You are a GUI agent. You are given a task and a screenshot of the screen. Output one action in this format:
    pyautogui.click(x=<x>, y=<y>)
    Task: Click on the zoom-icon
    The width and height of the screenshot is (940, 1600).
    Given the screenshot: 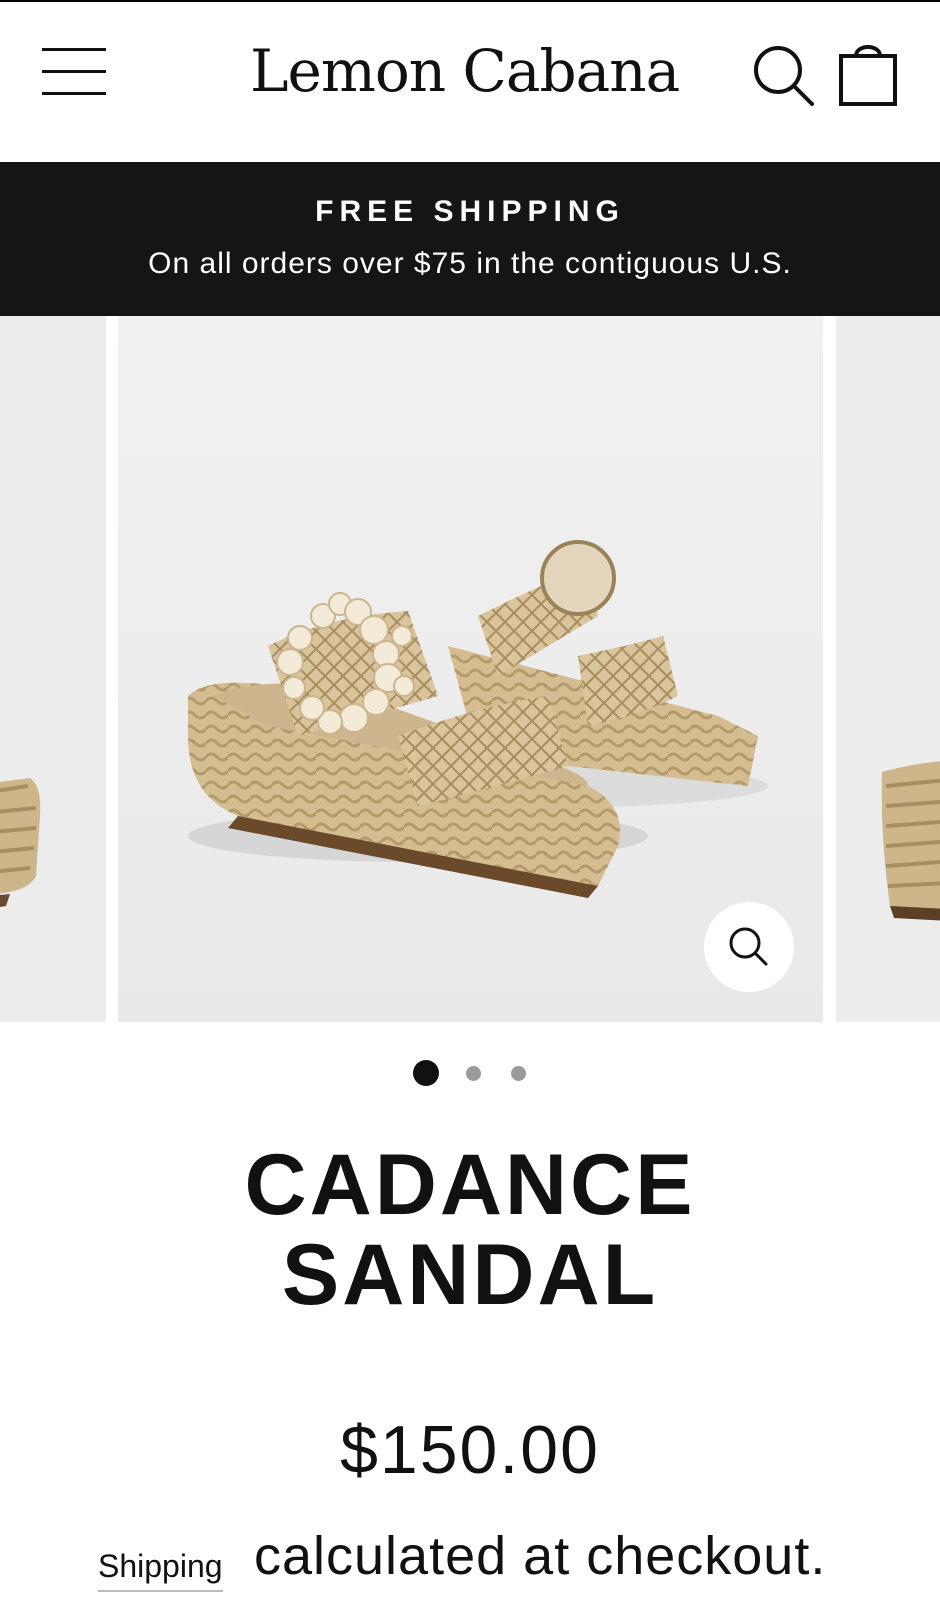 What is the action you would take?
    pyautogui.click(x=749, y=947)
    